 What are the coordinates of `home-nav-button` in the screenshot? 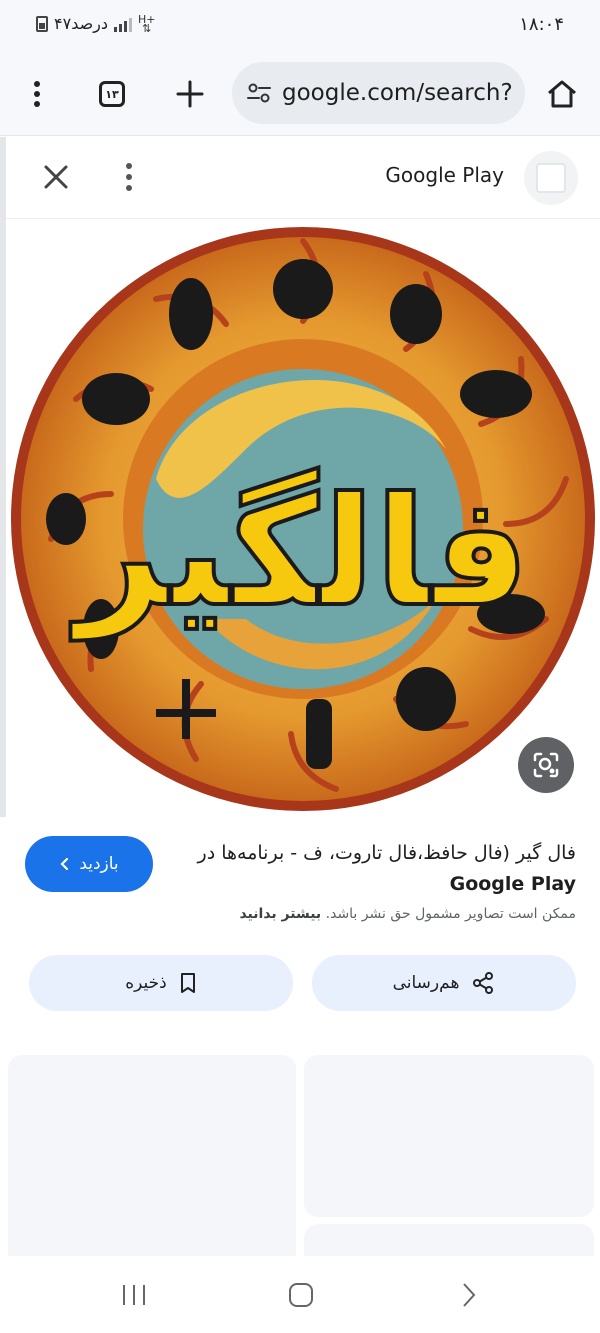 It's located at (301, 1295).